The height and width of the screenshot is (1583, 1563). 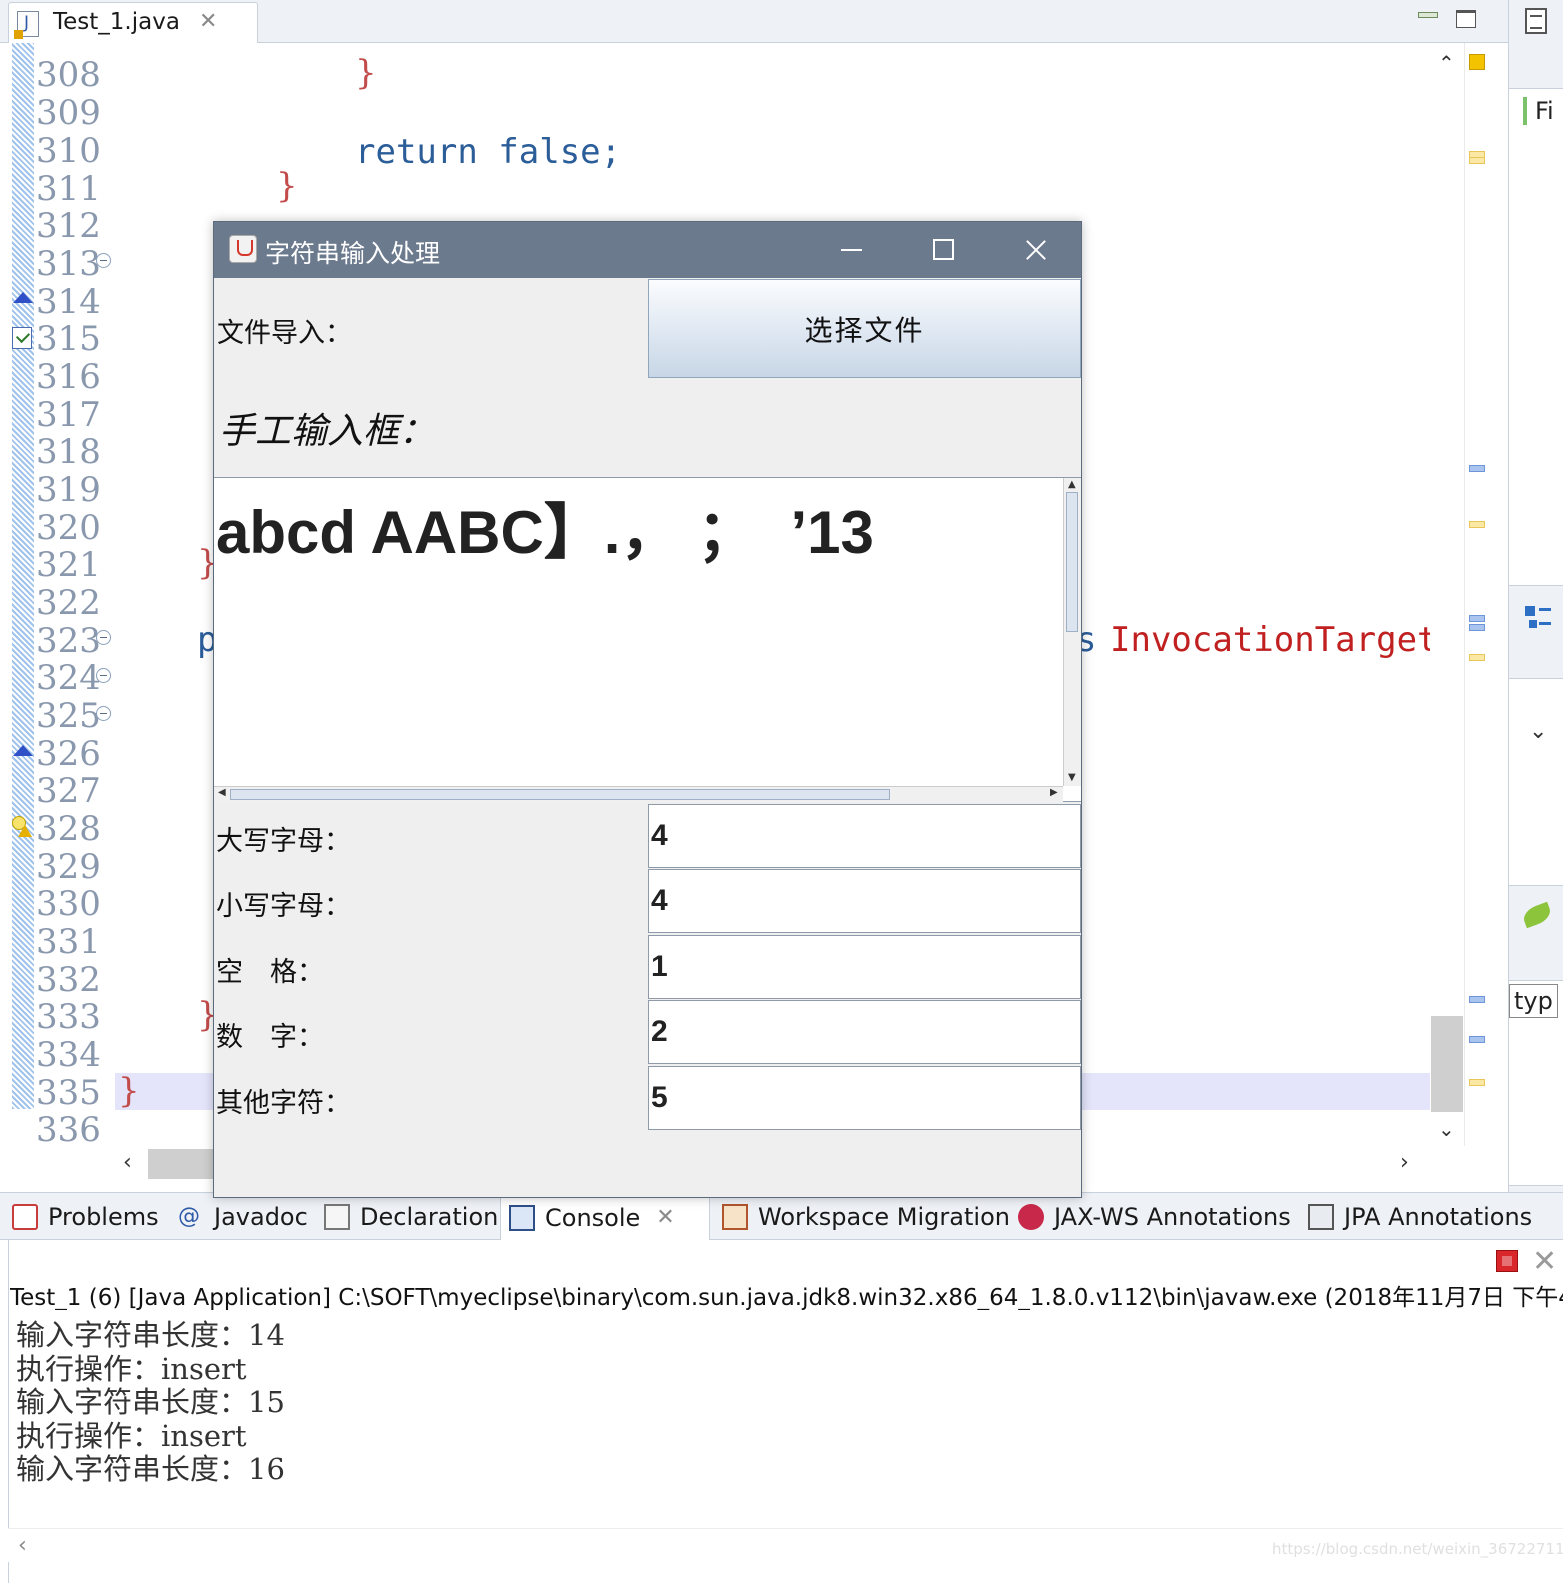 I want to click on scroll-down-icon: ▼, so click(x=1072, y=777).